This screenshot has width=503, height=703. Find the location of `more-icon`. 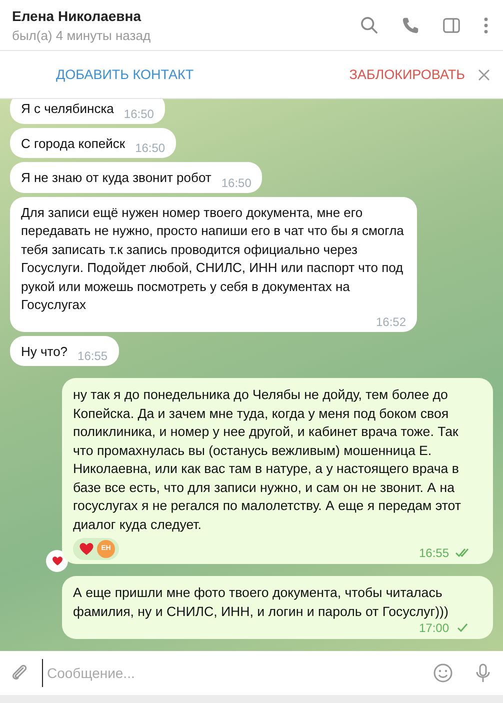

more-icon is located at coordinates (486, 25).